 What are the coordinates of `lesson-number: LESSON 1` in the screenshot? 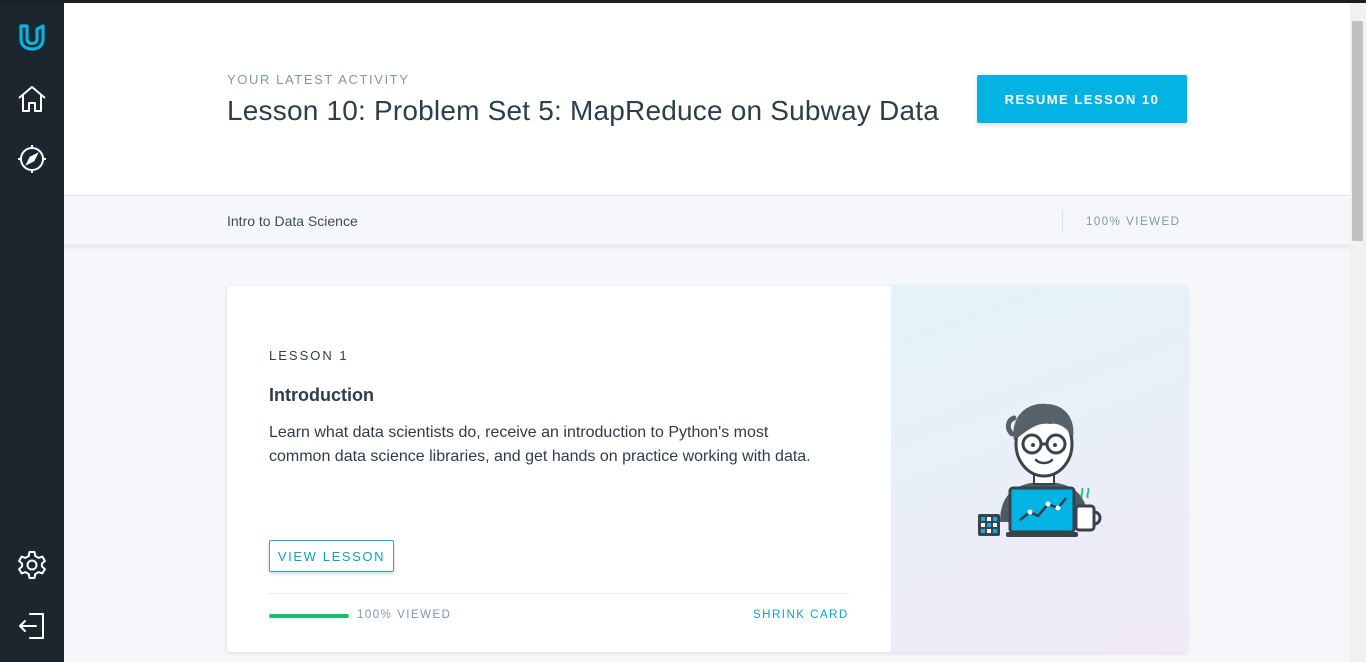 It's located at (309, 355).